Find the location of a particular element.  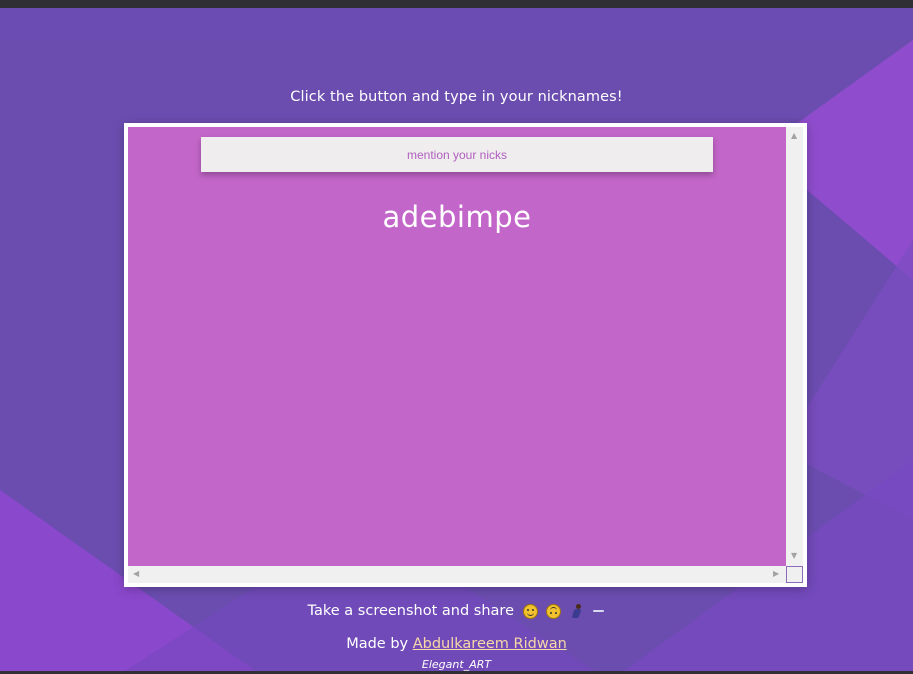

scroll-down-icon: ▼ is located at coordinates (794, 556).